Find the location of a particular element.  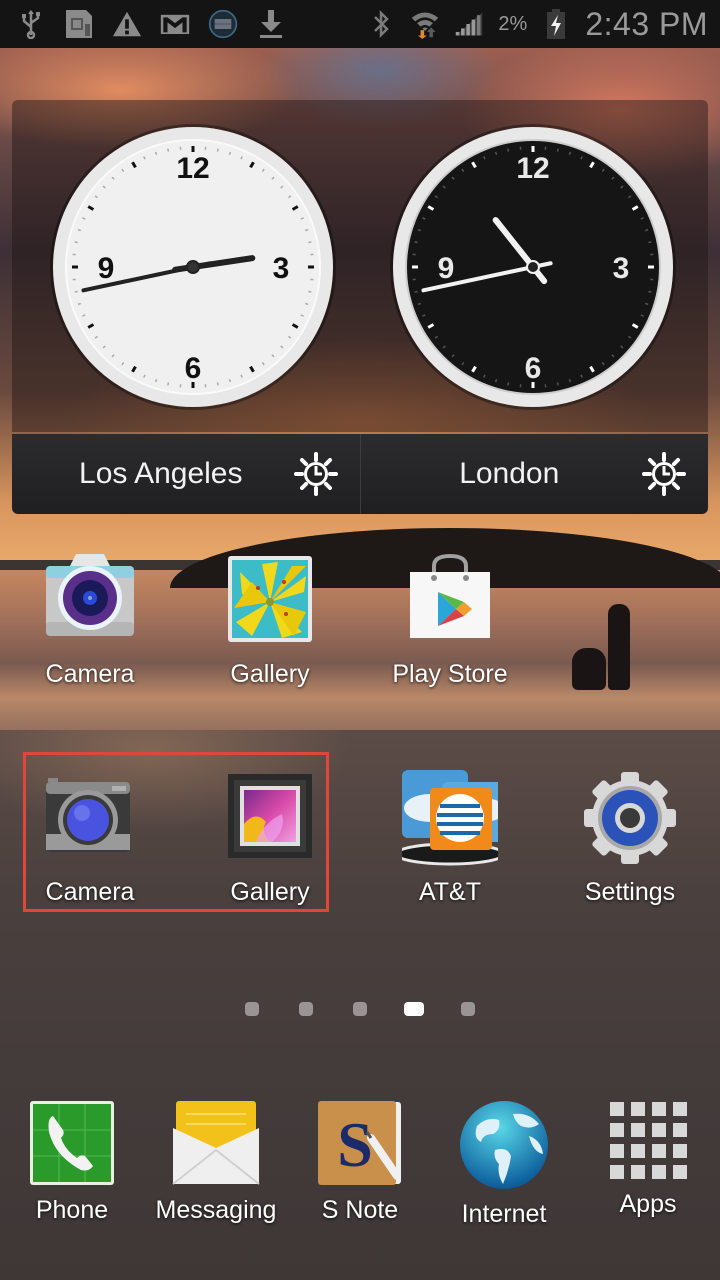

app-camera-new: Camera is located at coordinates (90, 845).